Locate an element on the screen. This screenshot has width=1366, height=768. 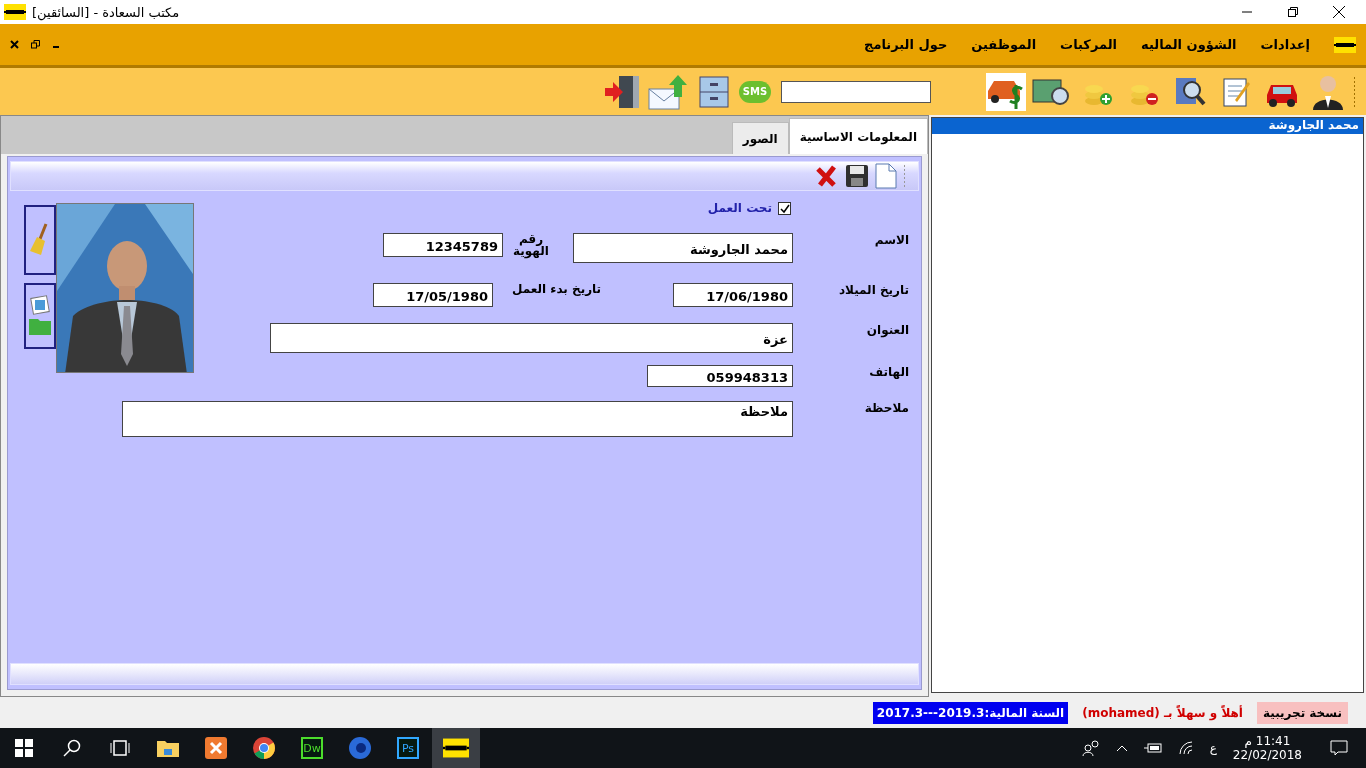
chevron-up-icon is located at coordinates (1121, 748).